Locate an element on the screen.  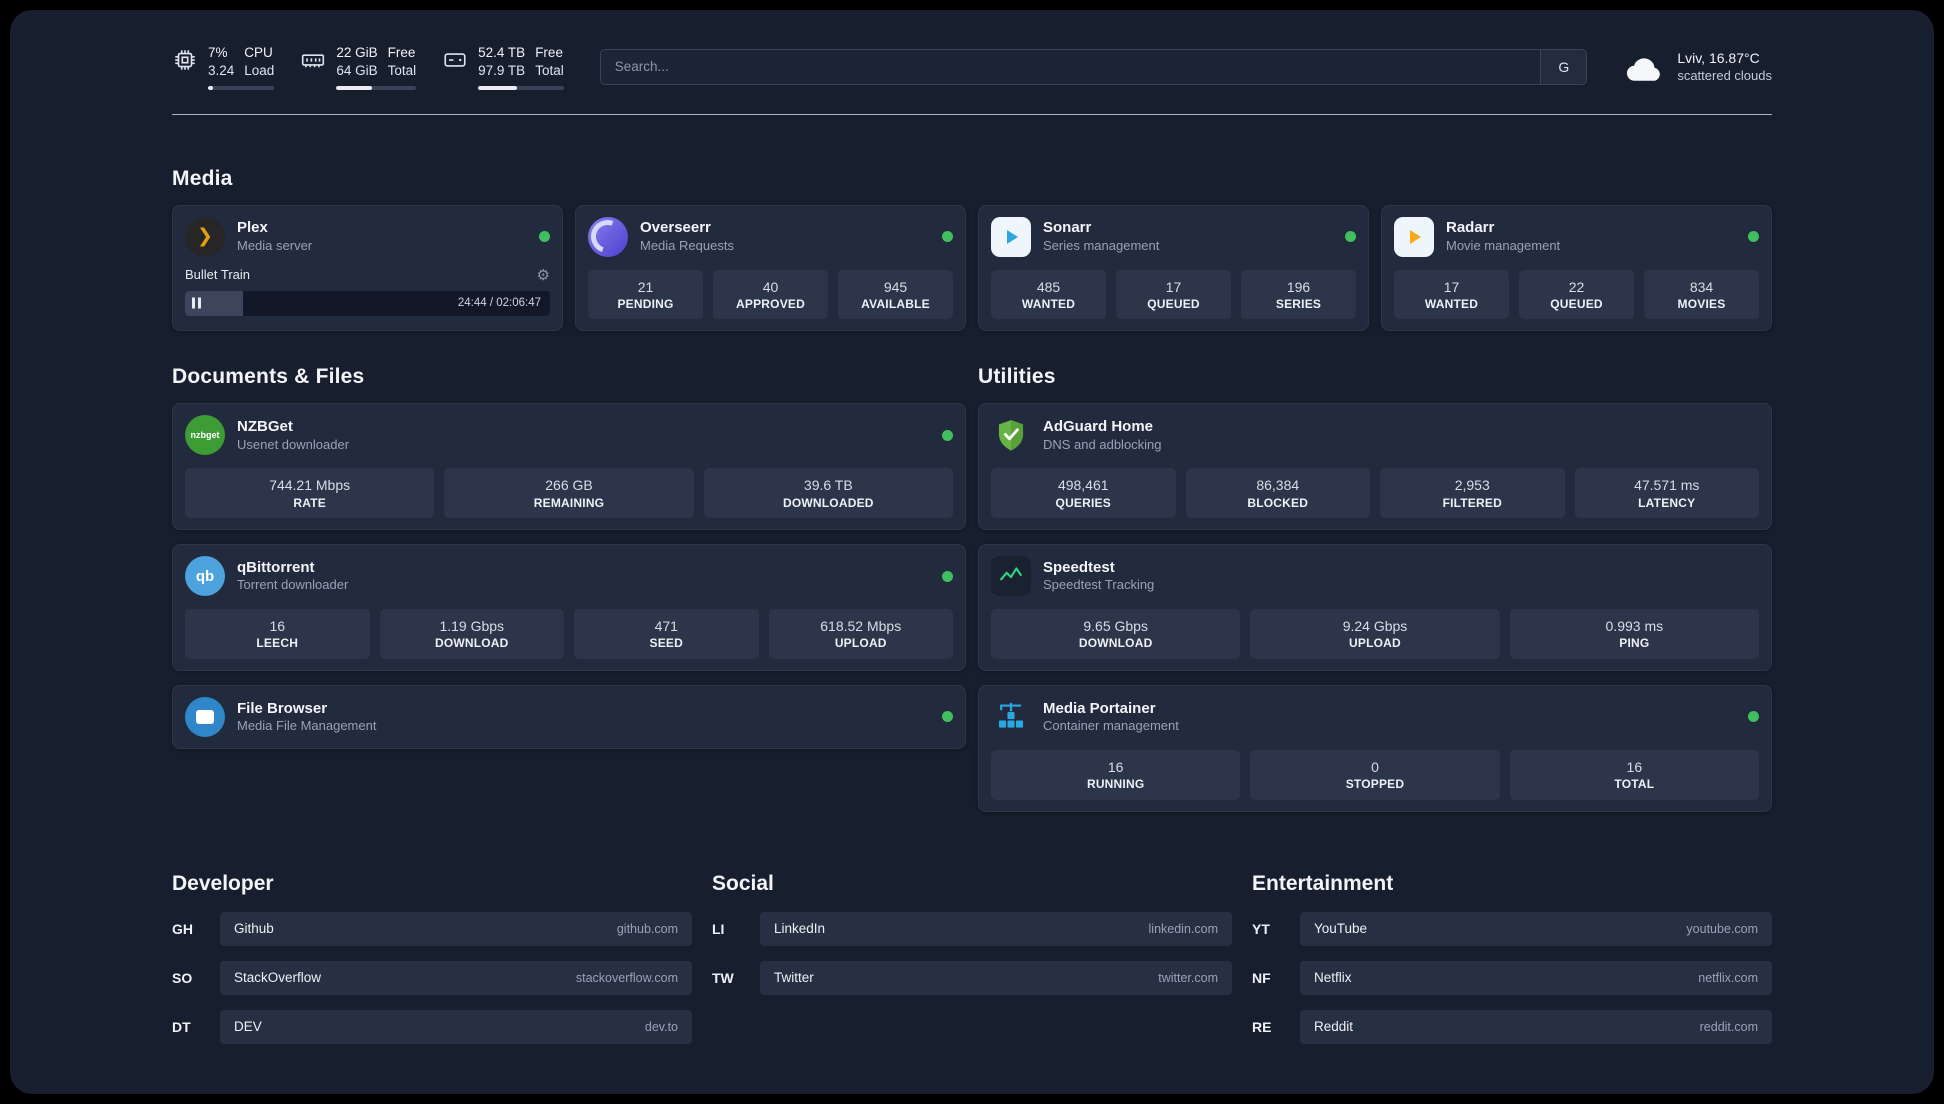
bookmark-netflix: NF Netflix netflix.com is located at coordinates (1512, 977).